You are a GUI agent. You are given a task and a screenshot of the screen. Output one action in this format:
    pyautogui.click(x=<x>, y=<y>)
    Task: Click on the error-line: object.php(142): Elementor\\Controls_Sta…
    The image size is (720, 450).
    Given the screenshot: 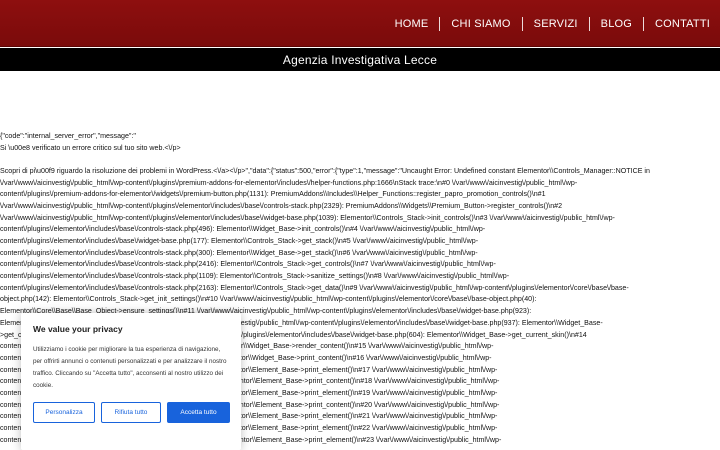 What is the action you would take?
    pyautogui.click(x=268, y=299)
    